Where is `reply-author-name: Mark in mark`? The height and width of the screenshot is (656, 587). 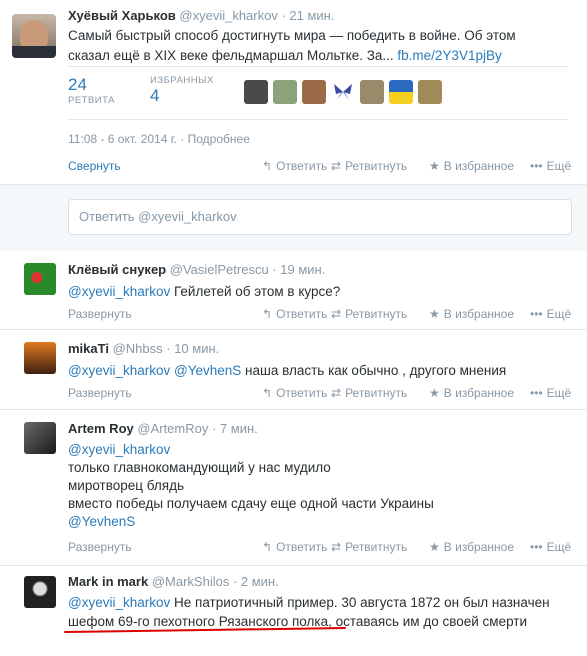
reply-author-name: Mark in mark is located at coordinates (108, 581).